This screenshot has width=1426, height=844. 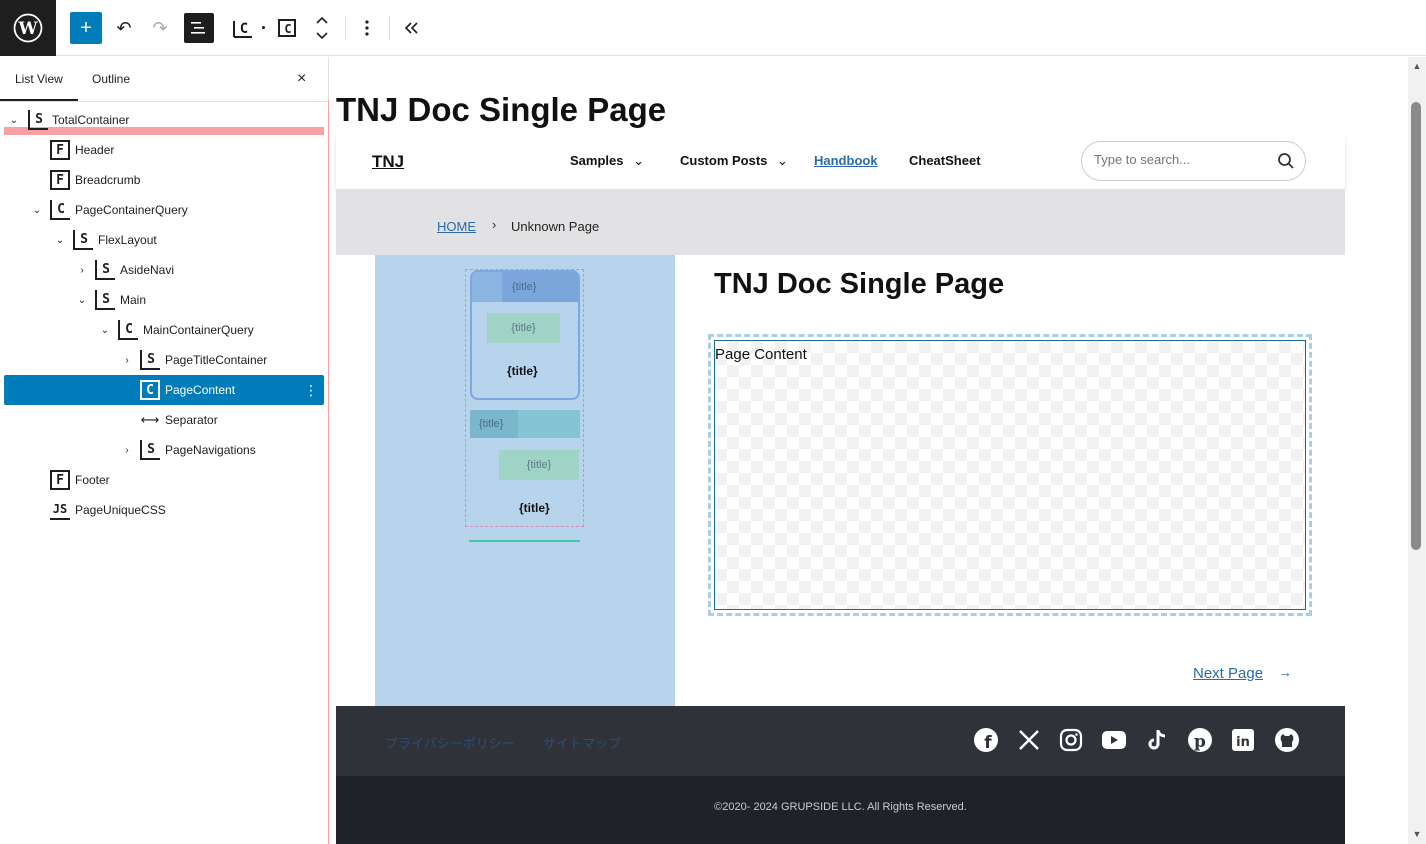 I want to click on tiktok-icon, so click(x=1157, y=740).